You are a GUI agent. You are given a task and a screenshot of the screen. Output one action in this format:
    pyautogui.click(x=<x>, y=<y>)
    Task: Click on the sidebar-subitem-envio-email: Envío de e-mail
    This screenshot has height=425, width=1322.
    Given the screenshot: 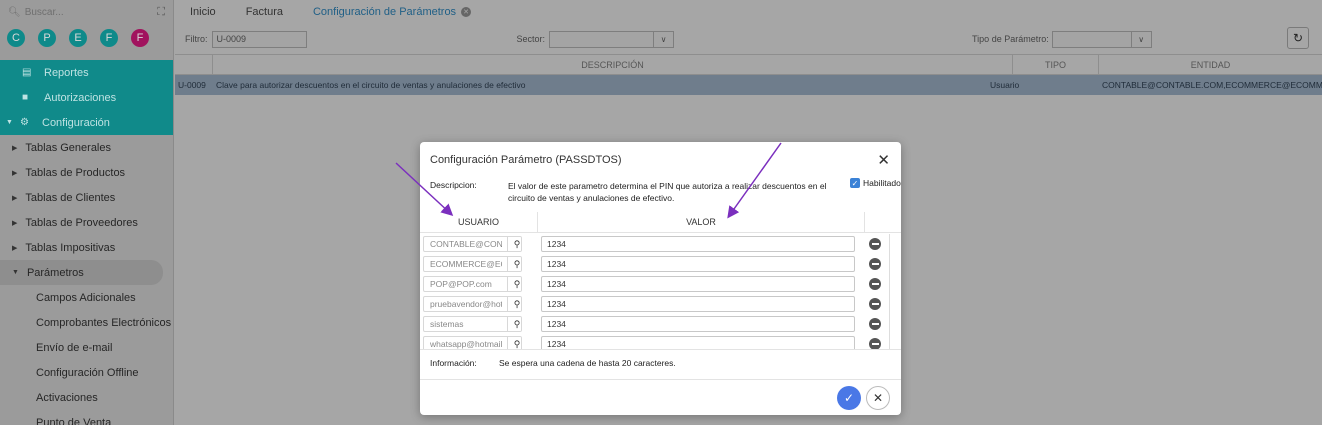 What is the action you would take?
    pyautogui.click(x=86, y=347)
    